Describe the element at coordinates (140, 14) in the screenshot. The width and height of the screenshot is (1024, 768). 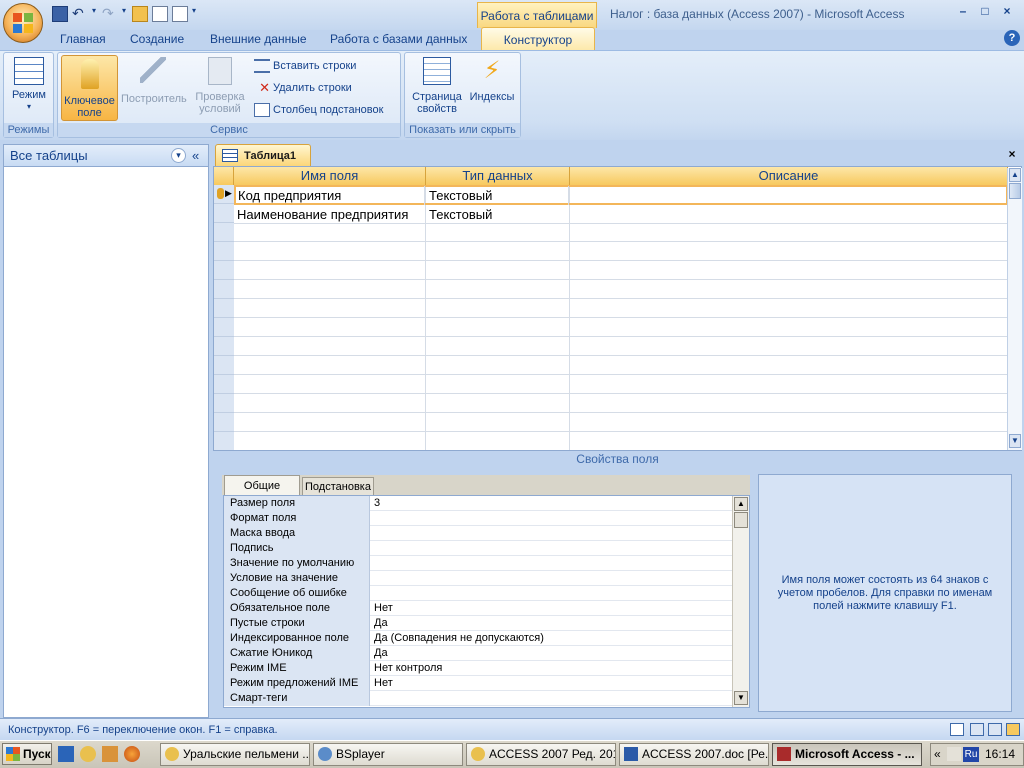
I see `open-folder-icon` at that location.